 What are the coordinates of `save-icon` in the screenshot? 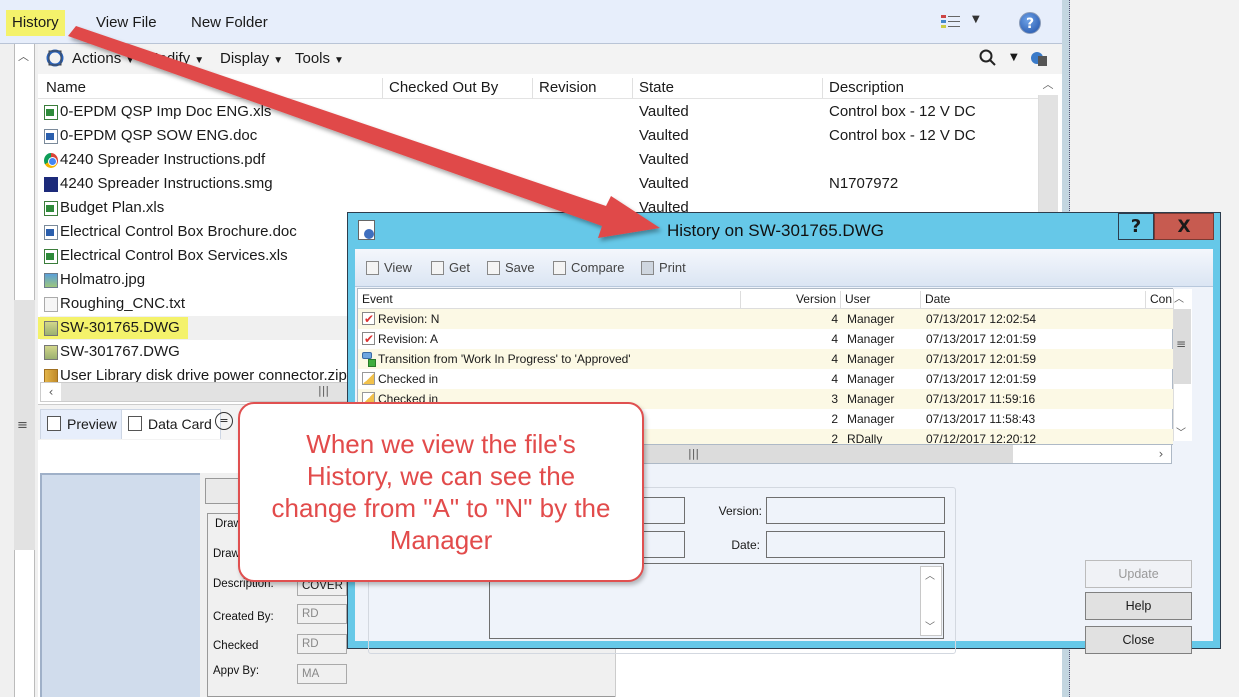 It's located at (493, 268).